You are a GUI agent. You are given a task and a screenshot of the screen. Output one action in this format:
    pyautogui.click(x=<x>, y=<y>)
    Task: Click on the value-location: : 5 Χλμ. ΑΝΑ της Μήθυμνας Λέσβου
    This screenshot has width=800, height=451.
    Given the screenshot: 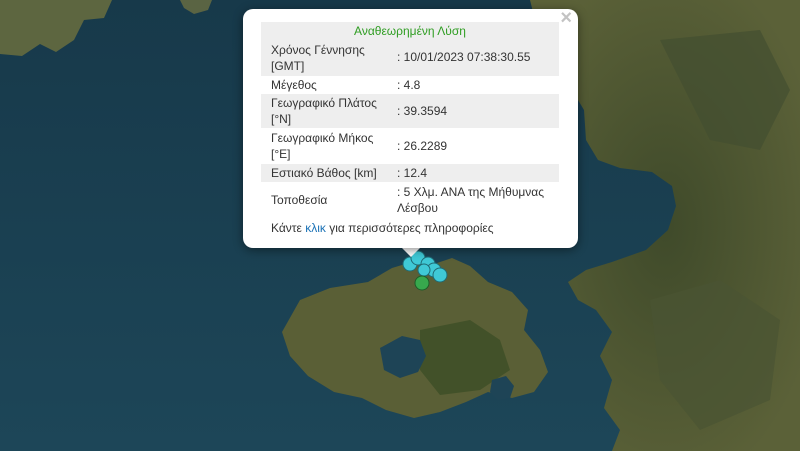 What is the action you would take?
    pyautogui.click(x=471, y=200)
    